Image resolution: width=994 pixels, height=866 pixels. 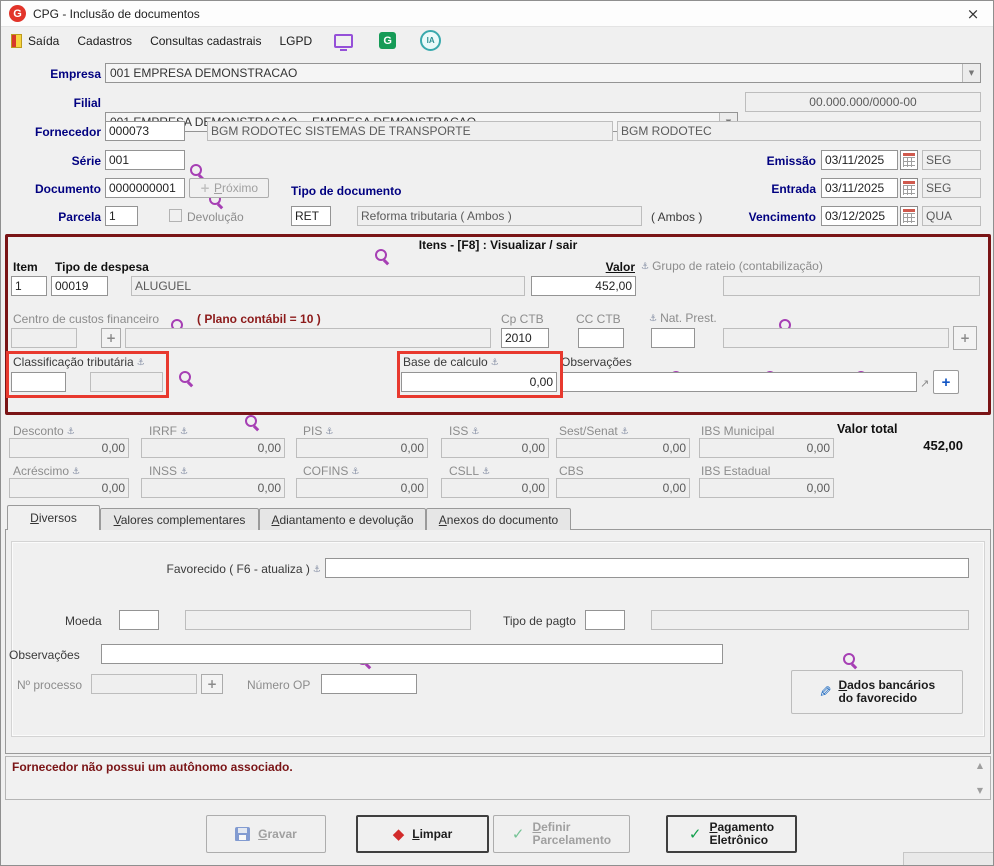 What do you see at coordinates (104, 41) in the screenshot?
I see `menu-cadastros: Cadastros` at bounding box center [104, 41].